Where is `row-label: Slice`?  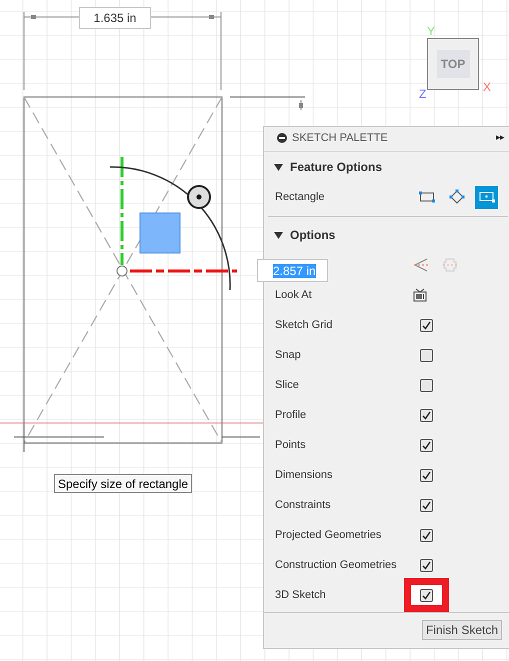 row-label: Slice is located at coordinates (287, 385).